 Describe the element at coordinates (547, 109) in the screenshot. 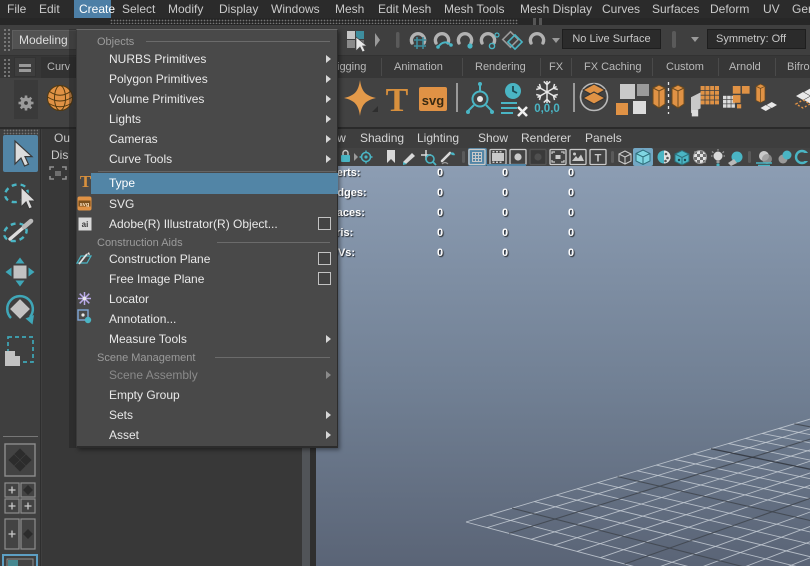

I see `svg-text: 0,0,0` at that location.